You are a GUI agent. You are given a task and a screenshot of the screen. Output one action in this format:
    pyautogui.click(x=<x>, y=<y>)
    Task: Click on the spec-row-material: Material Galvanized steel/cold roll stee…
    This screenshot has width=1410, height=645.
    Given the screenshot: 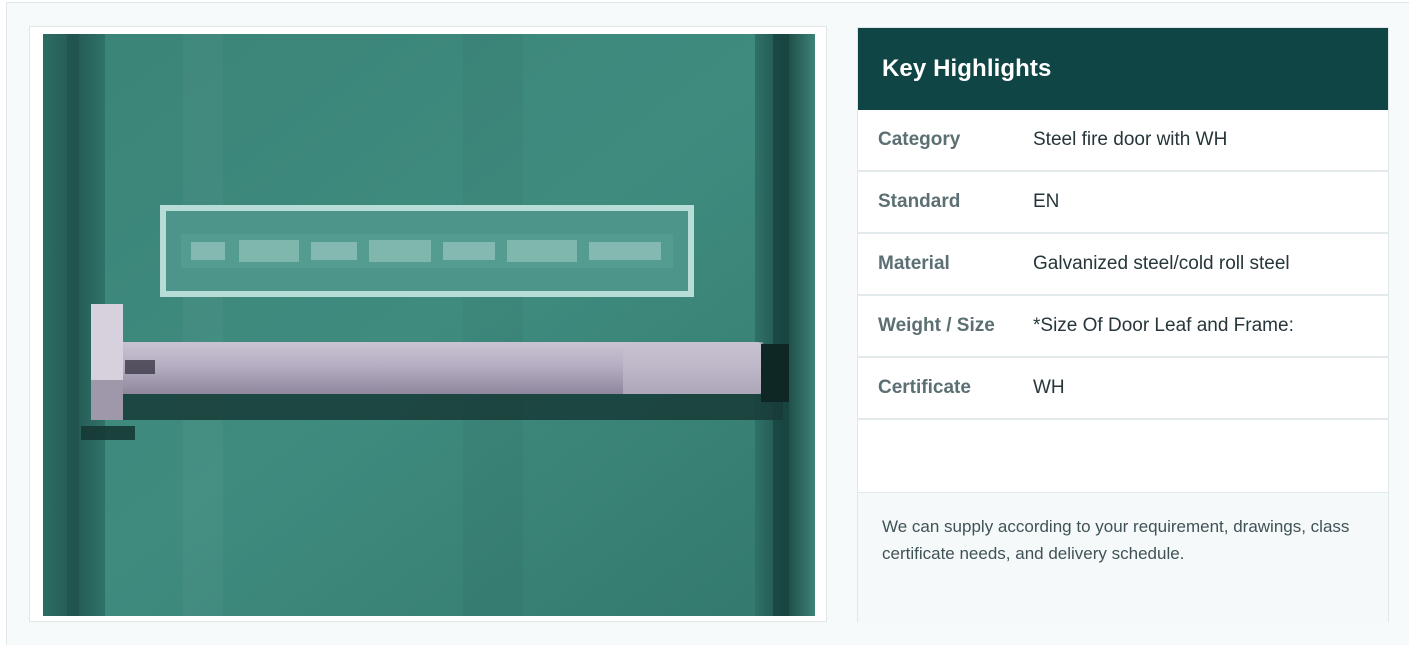 What is the action you would take?
    pyautogui.click(x=1123, y=265)
    